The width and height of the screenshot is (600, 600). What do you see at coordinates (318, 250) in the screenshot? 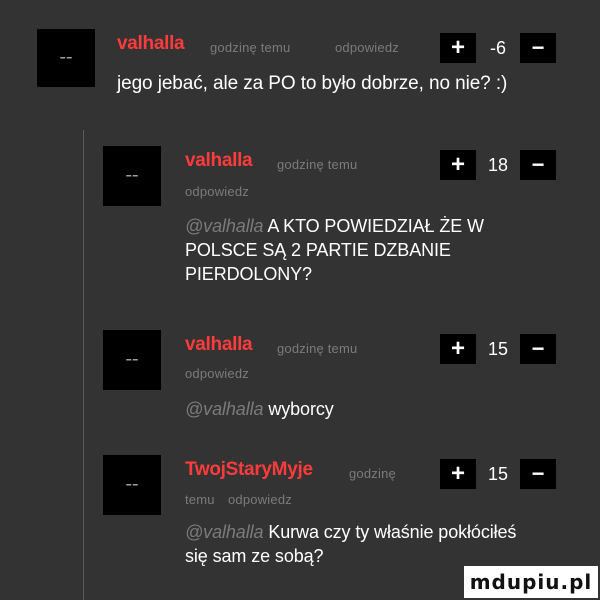
I see `comment-line: POLSCE SĄ 2 PARTIE DZBANIE` at bounding box center [318, 250].